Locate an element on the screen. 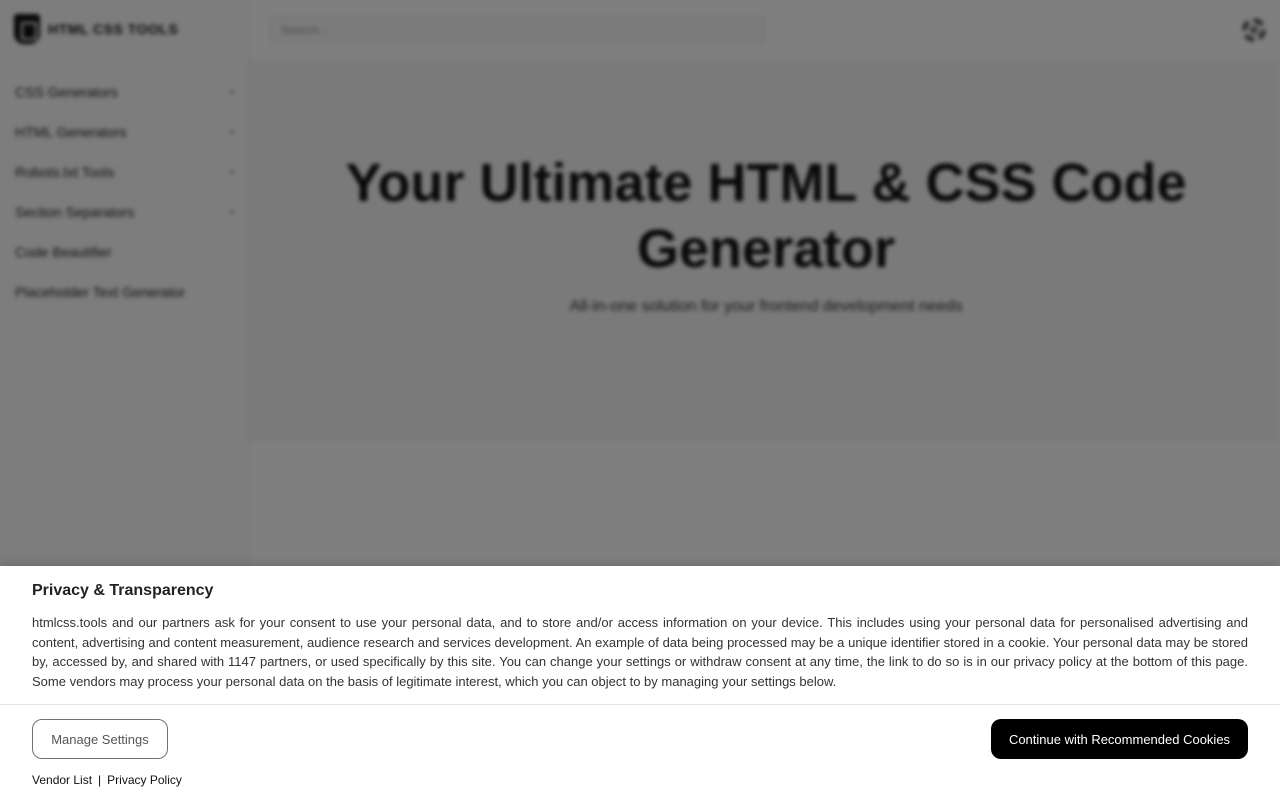 The height and width of the screenshot is (800, 1280). continue-recommended-cookies-button: Continue with Recommended Cookies is located at coordinates (1119, 739).